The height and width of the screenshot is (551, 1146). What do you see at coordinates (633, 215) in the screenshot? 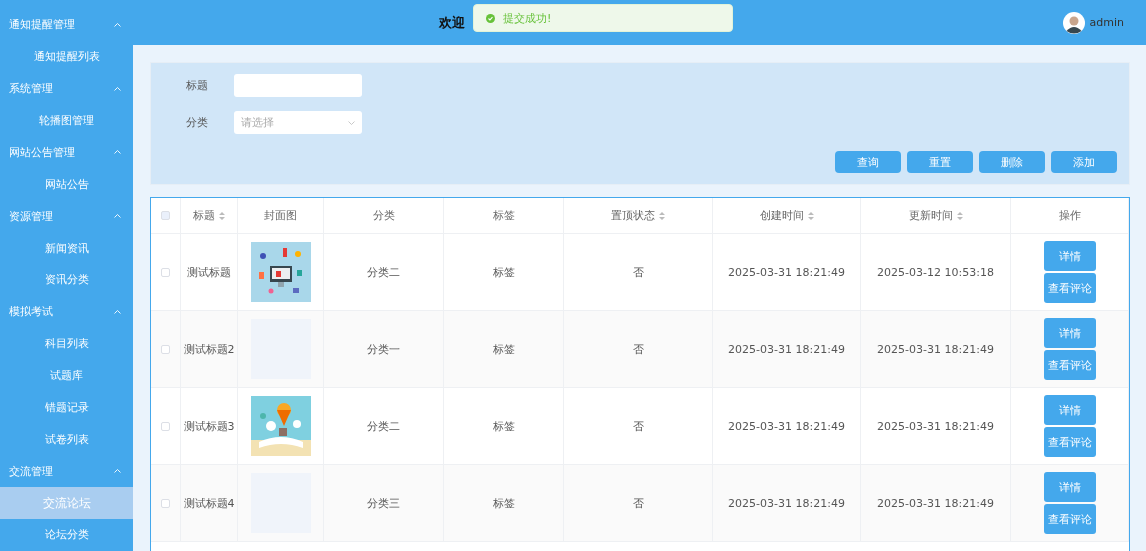
I see `column-header: 置顶状态` at bounding box center [633, 215].